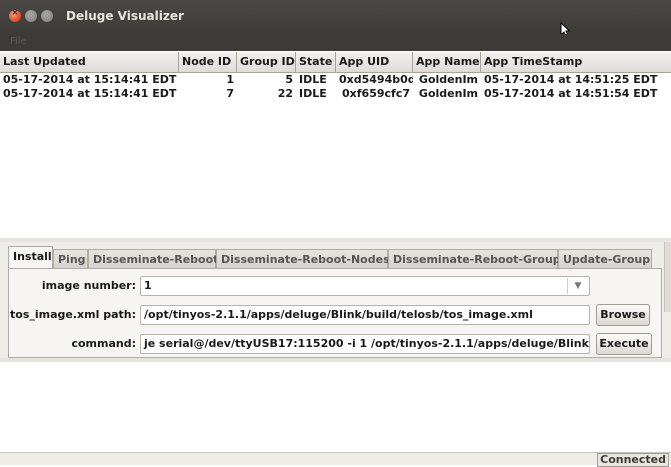 This screenshot has width=671, height=467. What do you see at coordinates (285, 93) in the screenshot?
I see `cell-group-id: 22` at bounding box center [285, 93].